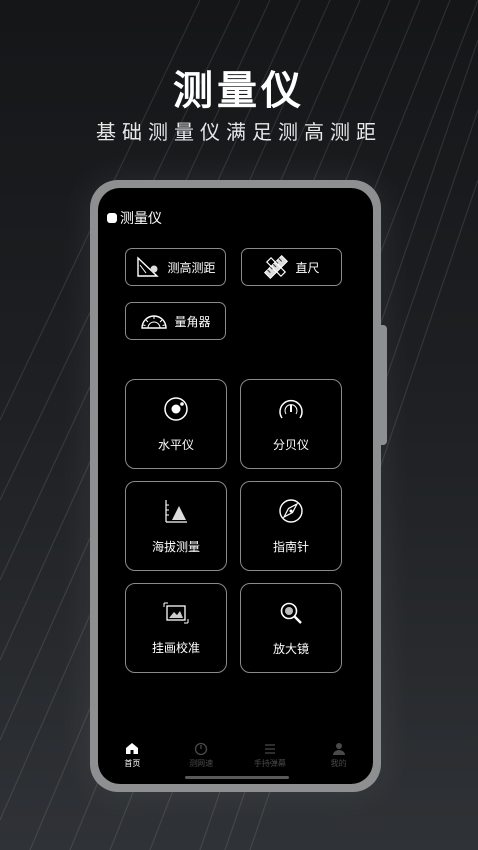 The height and width of the screenshot is (850, 478). I want to click on tab-profile: 我的, so click(339, 755).